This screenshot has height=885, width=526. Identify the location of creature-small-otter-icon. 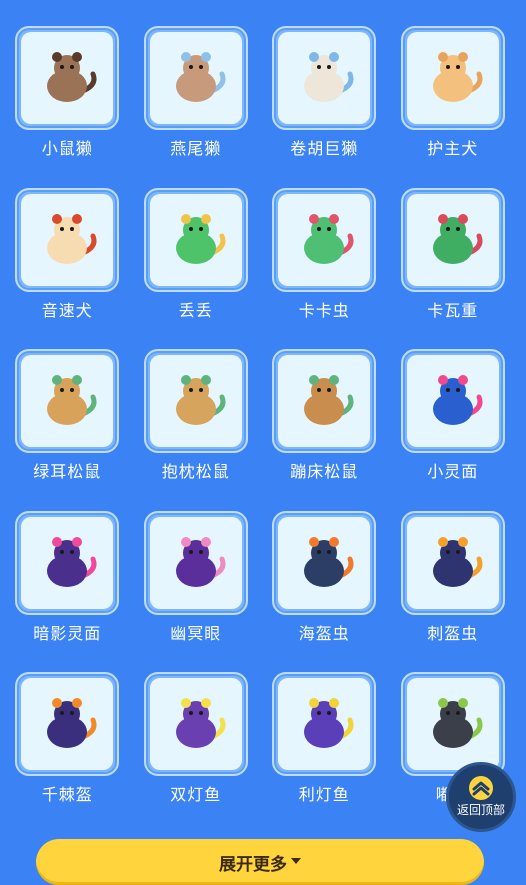
(72, 77).